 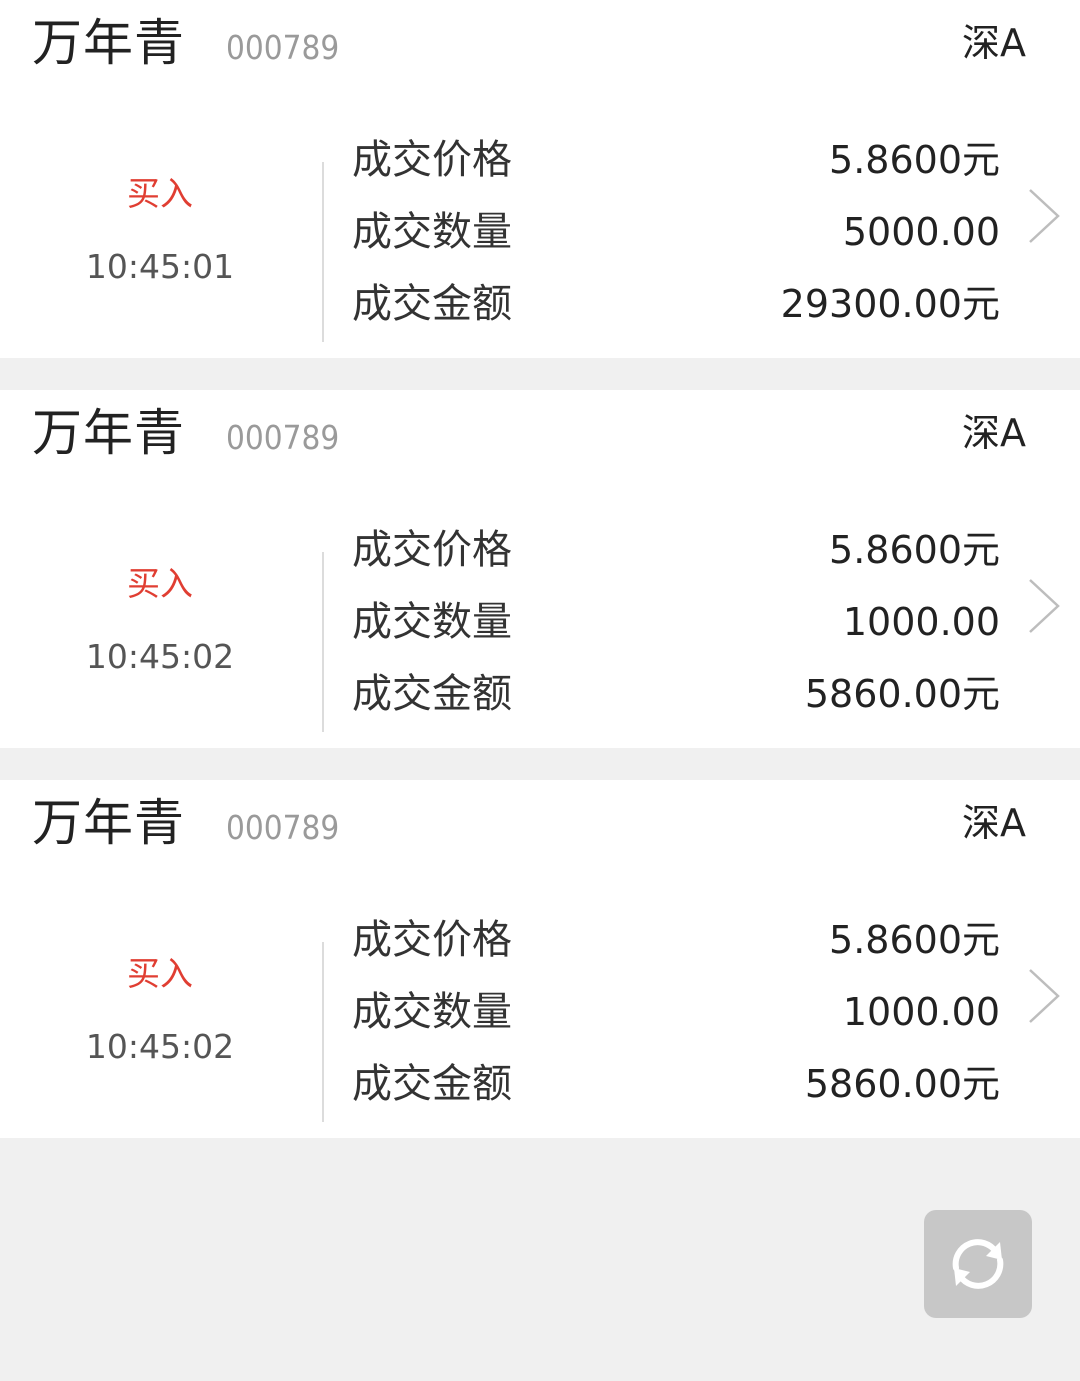 What do you see at coordinates (160, 266) in the screenshot?
I see `trade-time: 10:45:01` at bounding box center [160, 266].